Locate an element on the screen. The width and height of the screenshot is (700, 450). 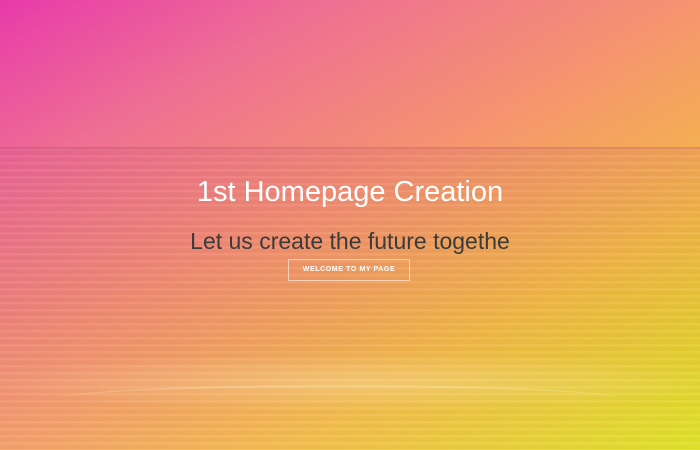
hero-subtitle: Let us create the future togethe is located at coordinates (350, 241).